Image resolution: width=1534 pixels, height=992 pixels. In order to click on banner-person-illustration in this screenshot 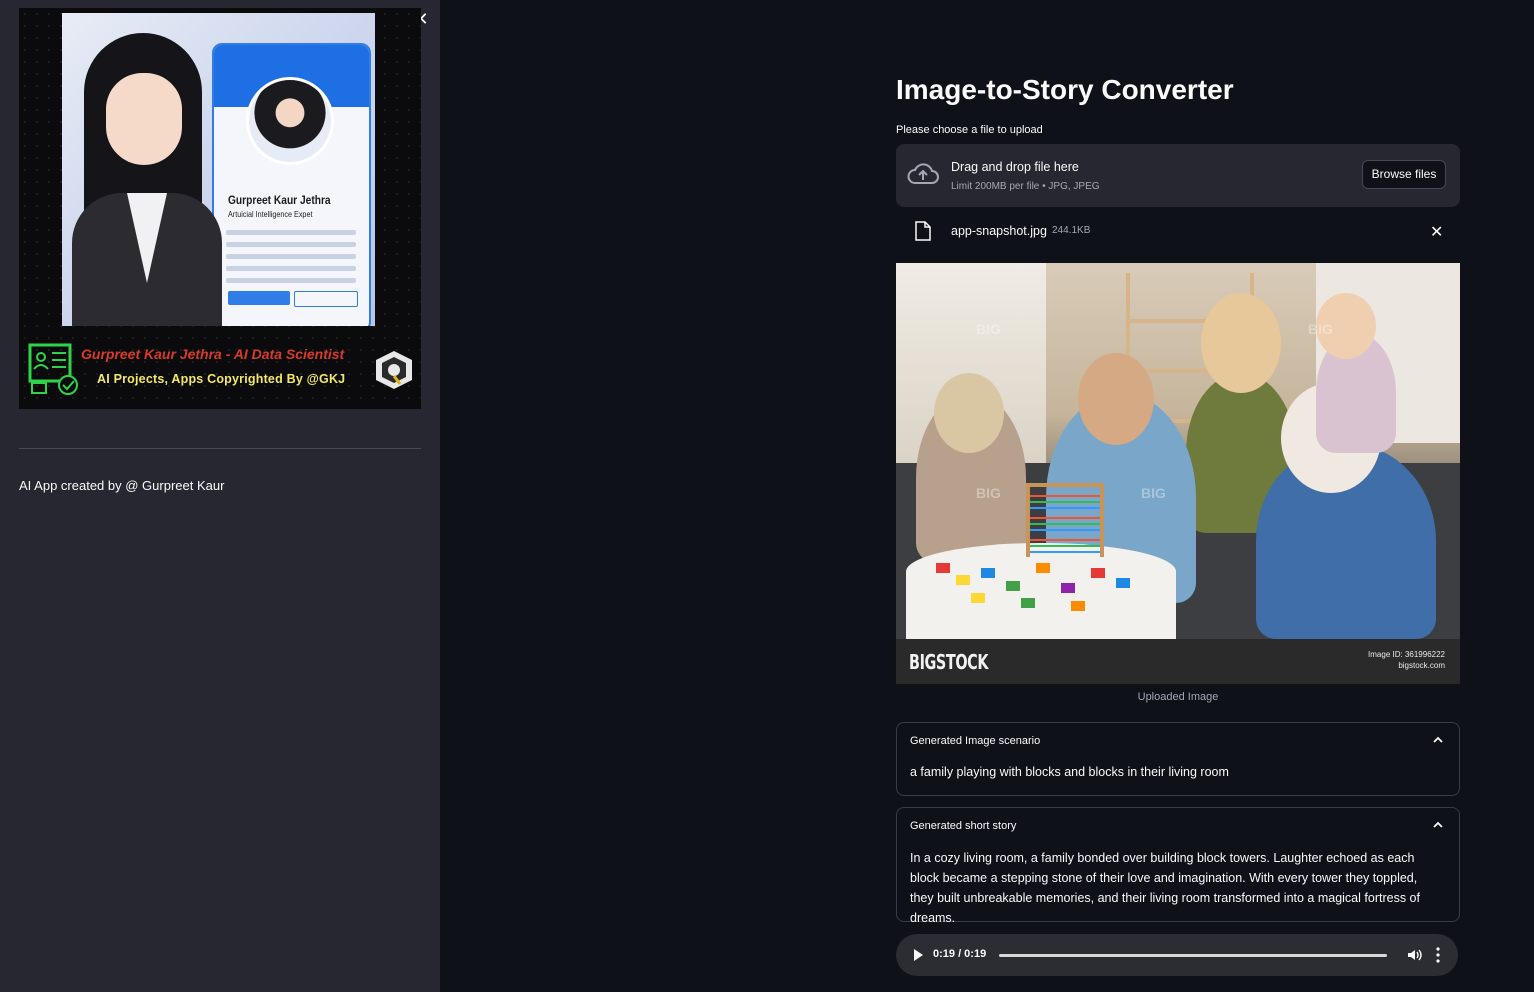, I will do `click(147, 179)`.